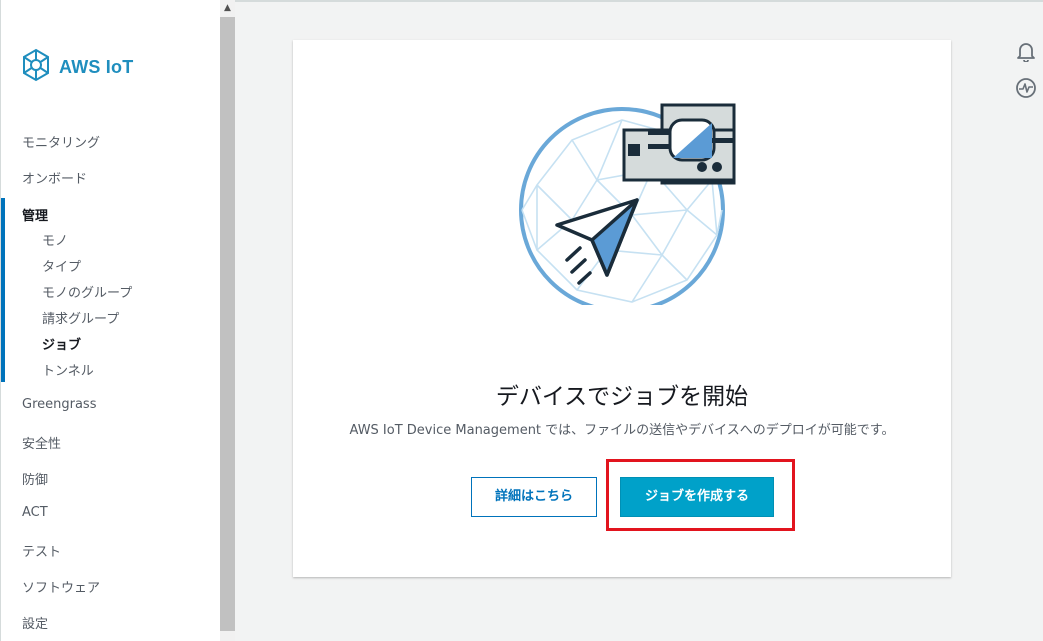  What do you see at coordinates (68, 369) in the screenshot?
I see `sidebar-subitem-tunnels: トンネル` at bounding box center [68, 369].